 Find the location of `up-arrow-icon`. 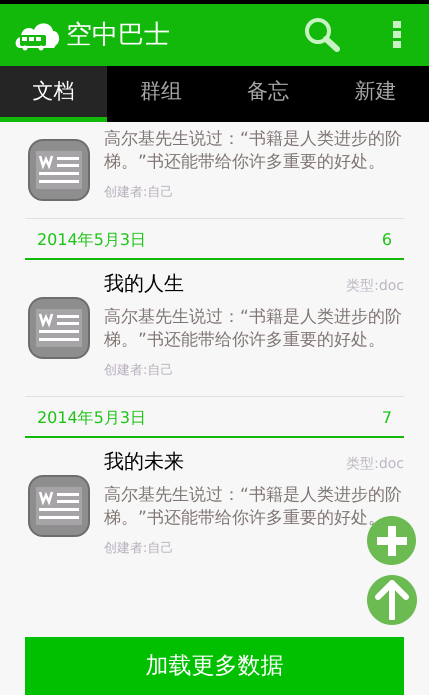

up-arrow-icon is located at coordinates (392, 600).